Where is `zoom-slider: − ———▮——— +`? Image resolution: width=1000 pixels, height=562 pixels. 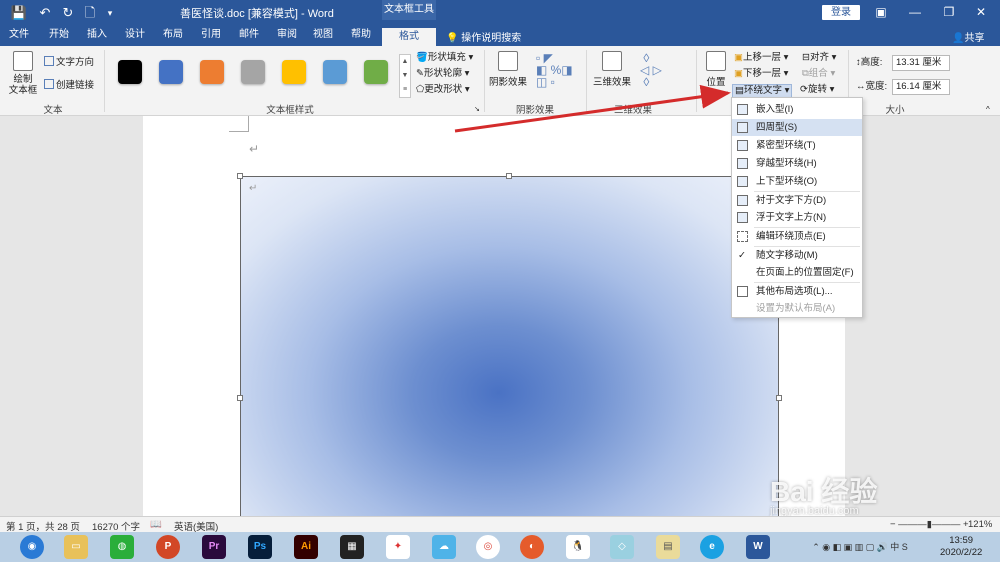 zoom-slider: − ———▮——— + is located at coordinates (929, 524).